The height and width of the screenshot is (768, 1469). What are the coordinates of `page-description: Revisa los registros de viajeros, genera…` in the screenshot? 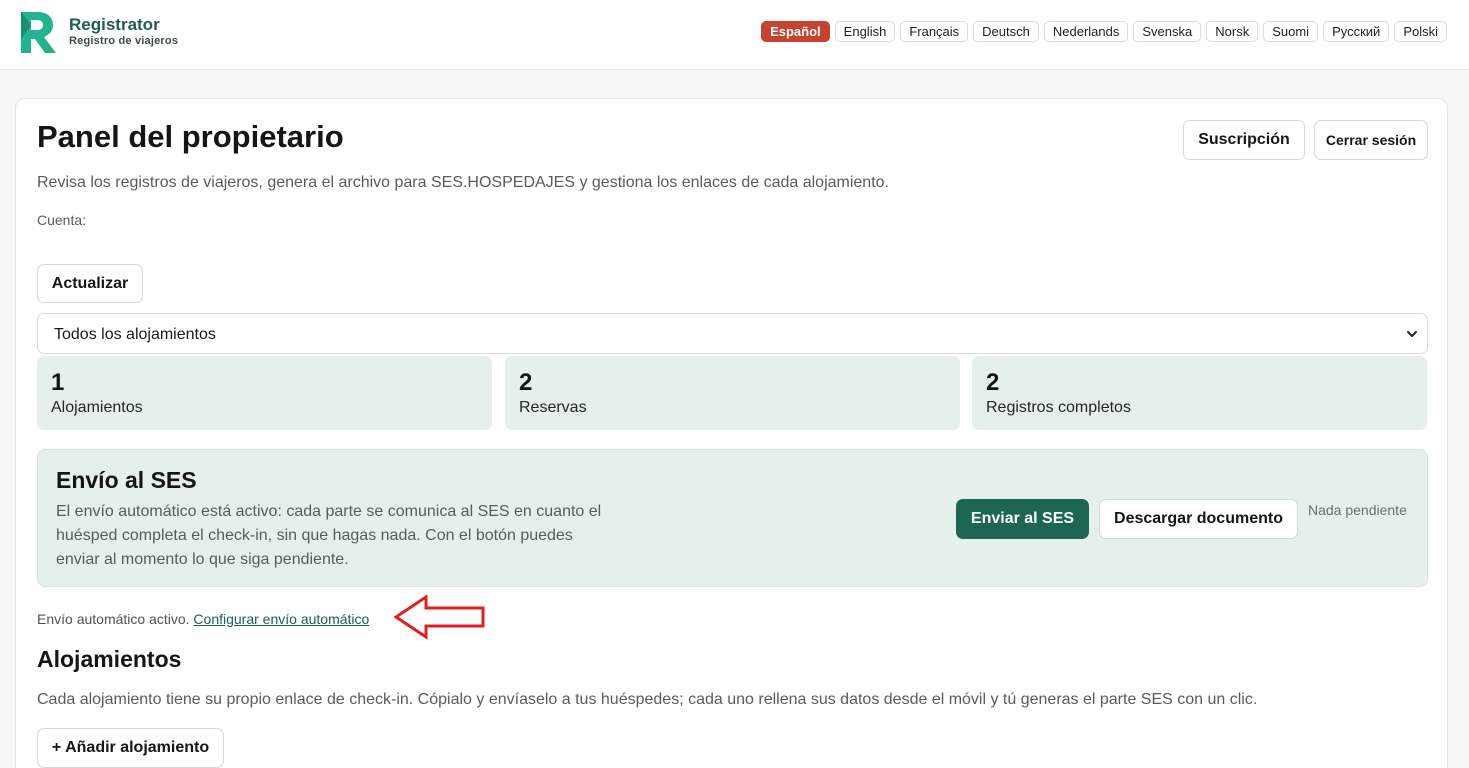 It's located at (463, 182).